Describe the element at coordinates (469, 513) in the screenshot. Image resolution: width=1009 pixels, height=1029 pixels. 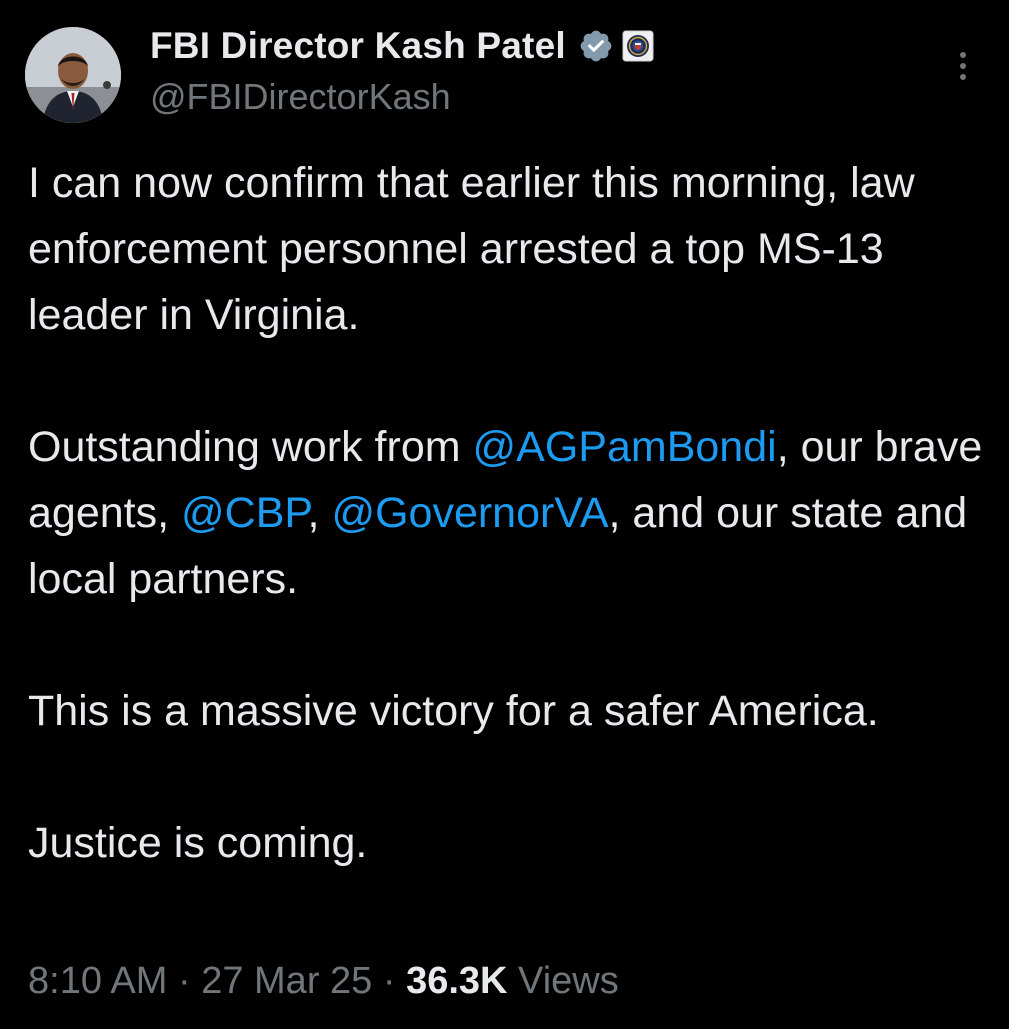
I see `mention-link-governorva: @GovernorVA` at that location.